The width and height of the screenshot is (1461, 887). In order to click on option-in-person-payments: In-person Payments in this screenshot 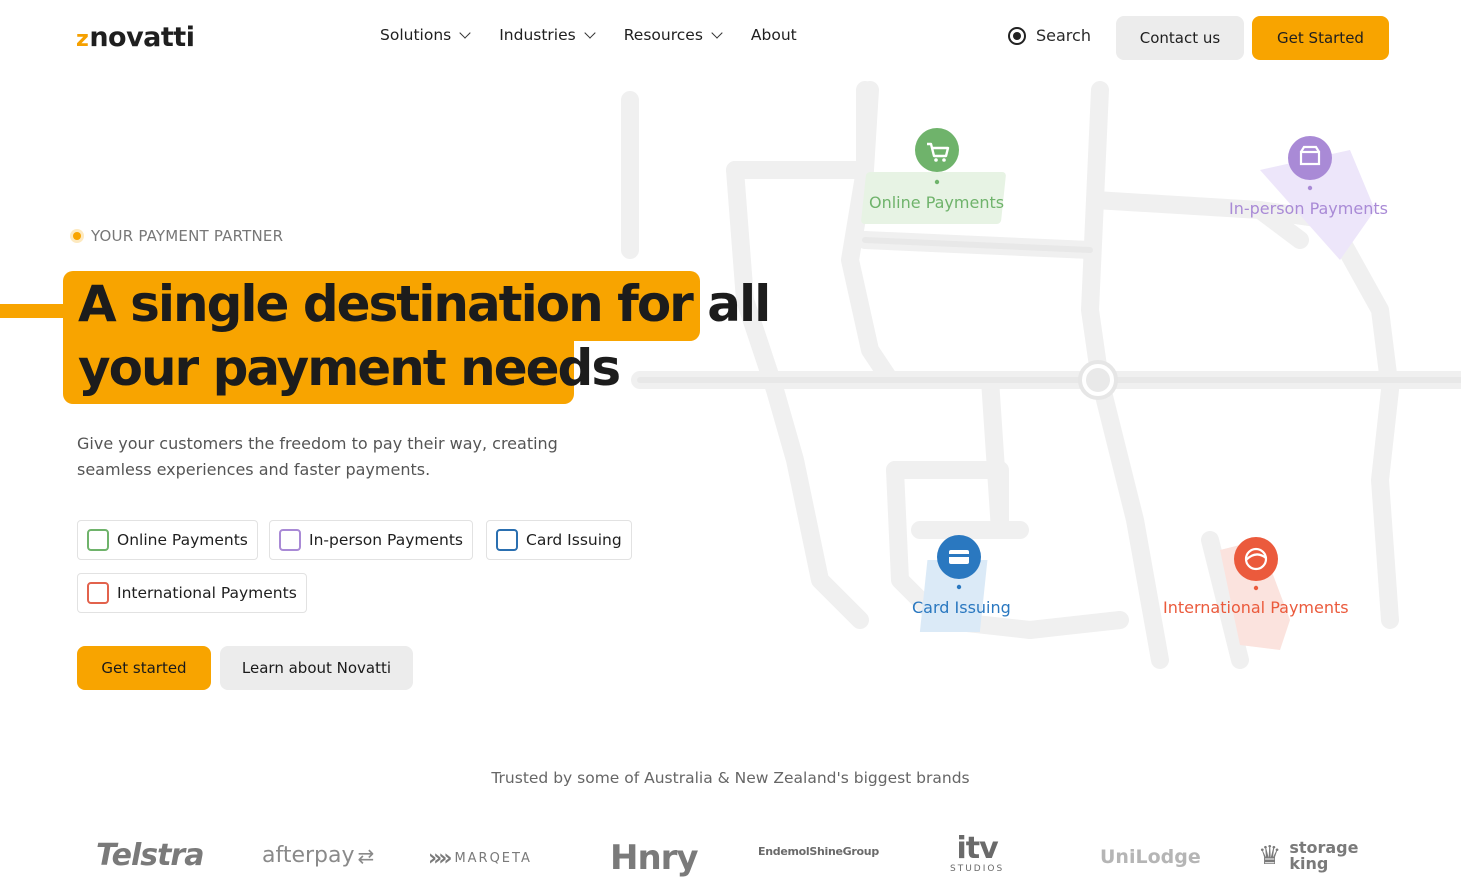, I will do `click(371, 540)`.